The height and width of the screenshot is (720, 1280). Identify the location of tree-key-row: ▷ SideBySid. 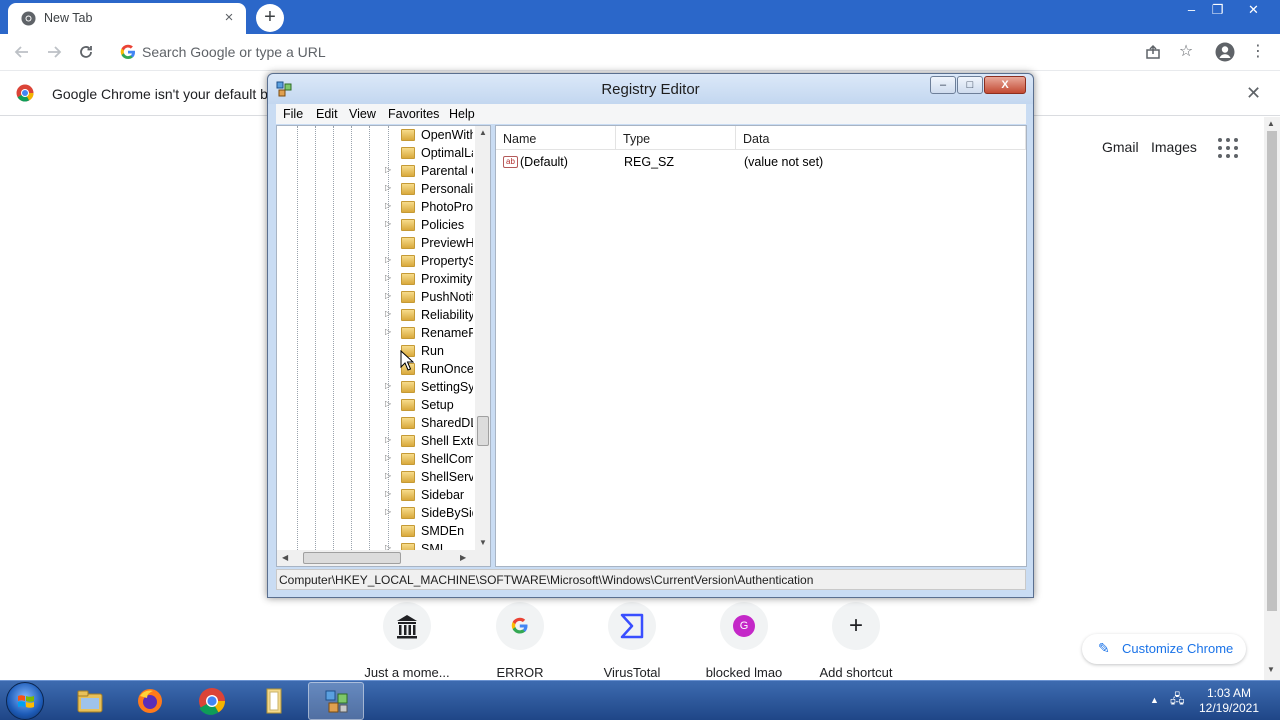
(377, 513).